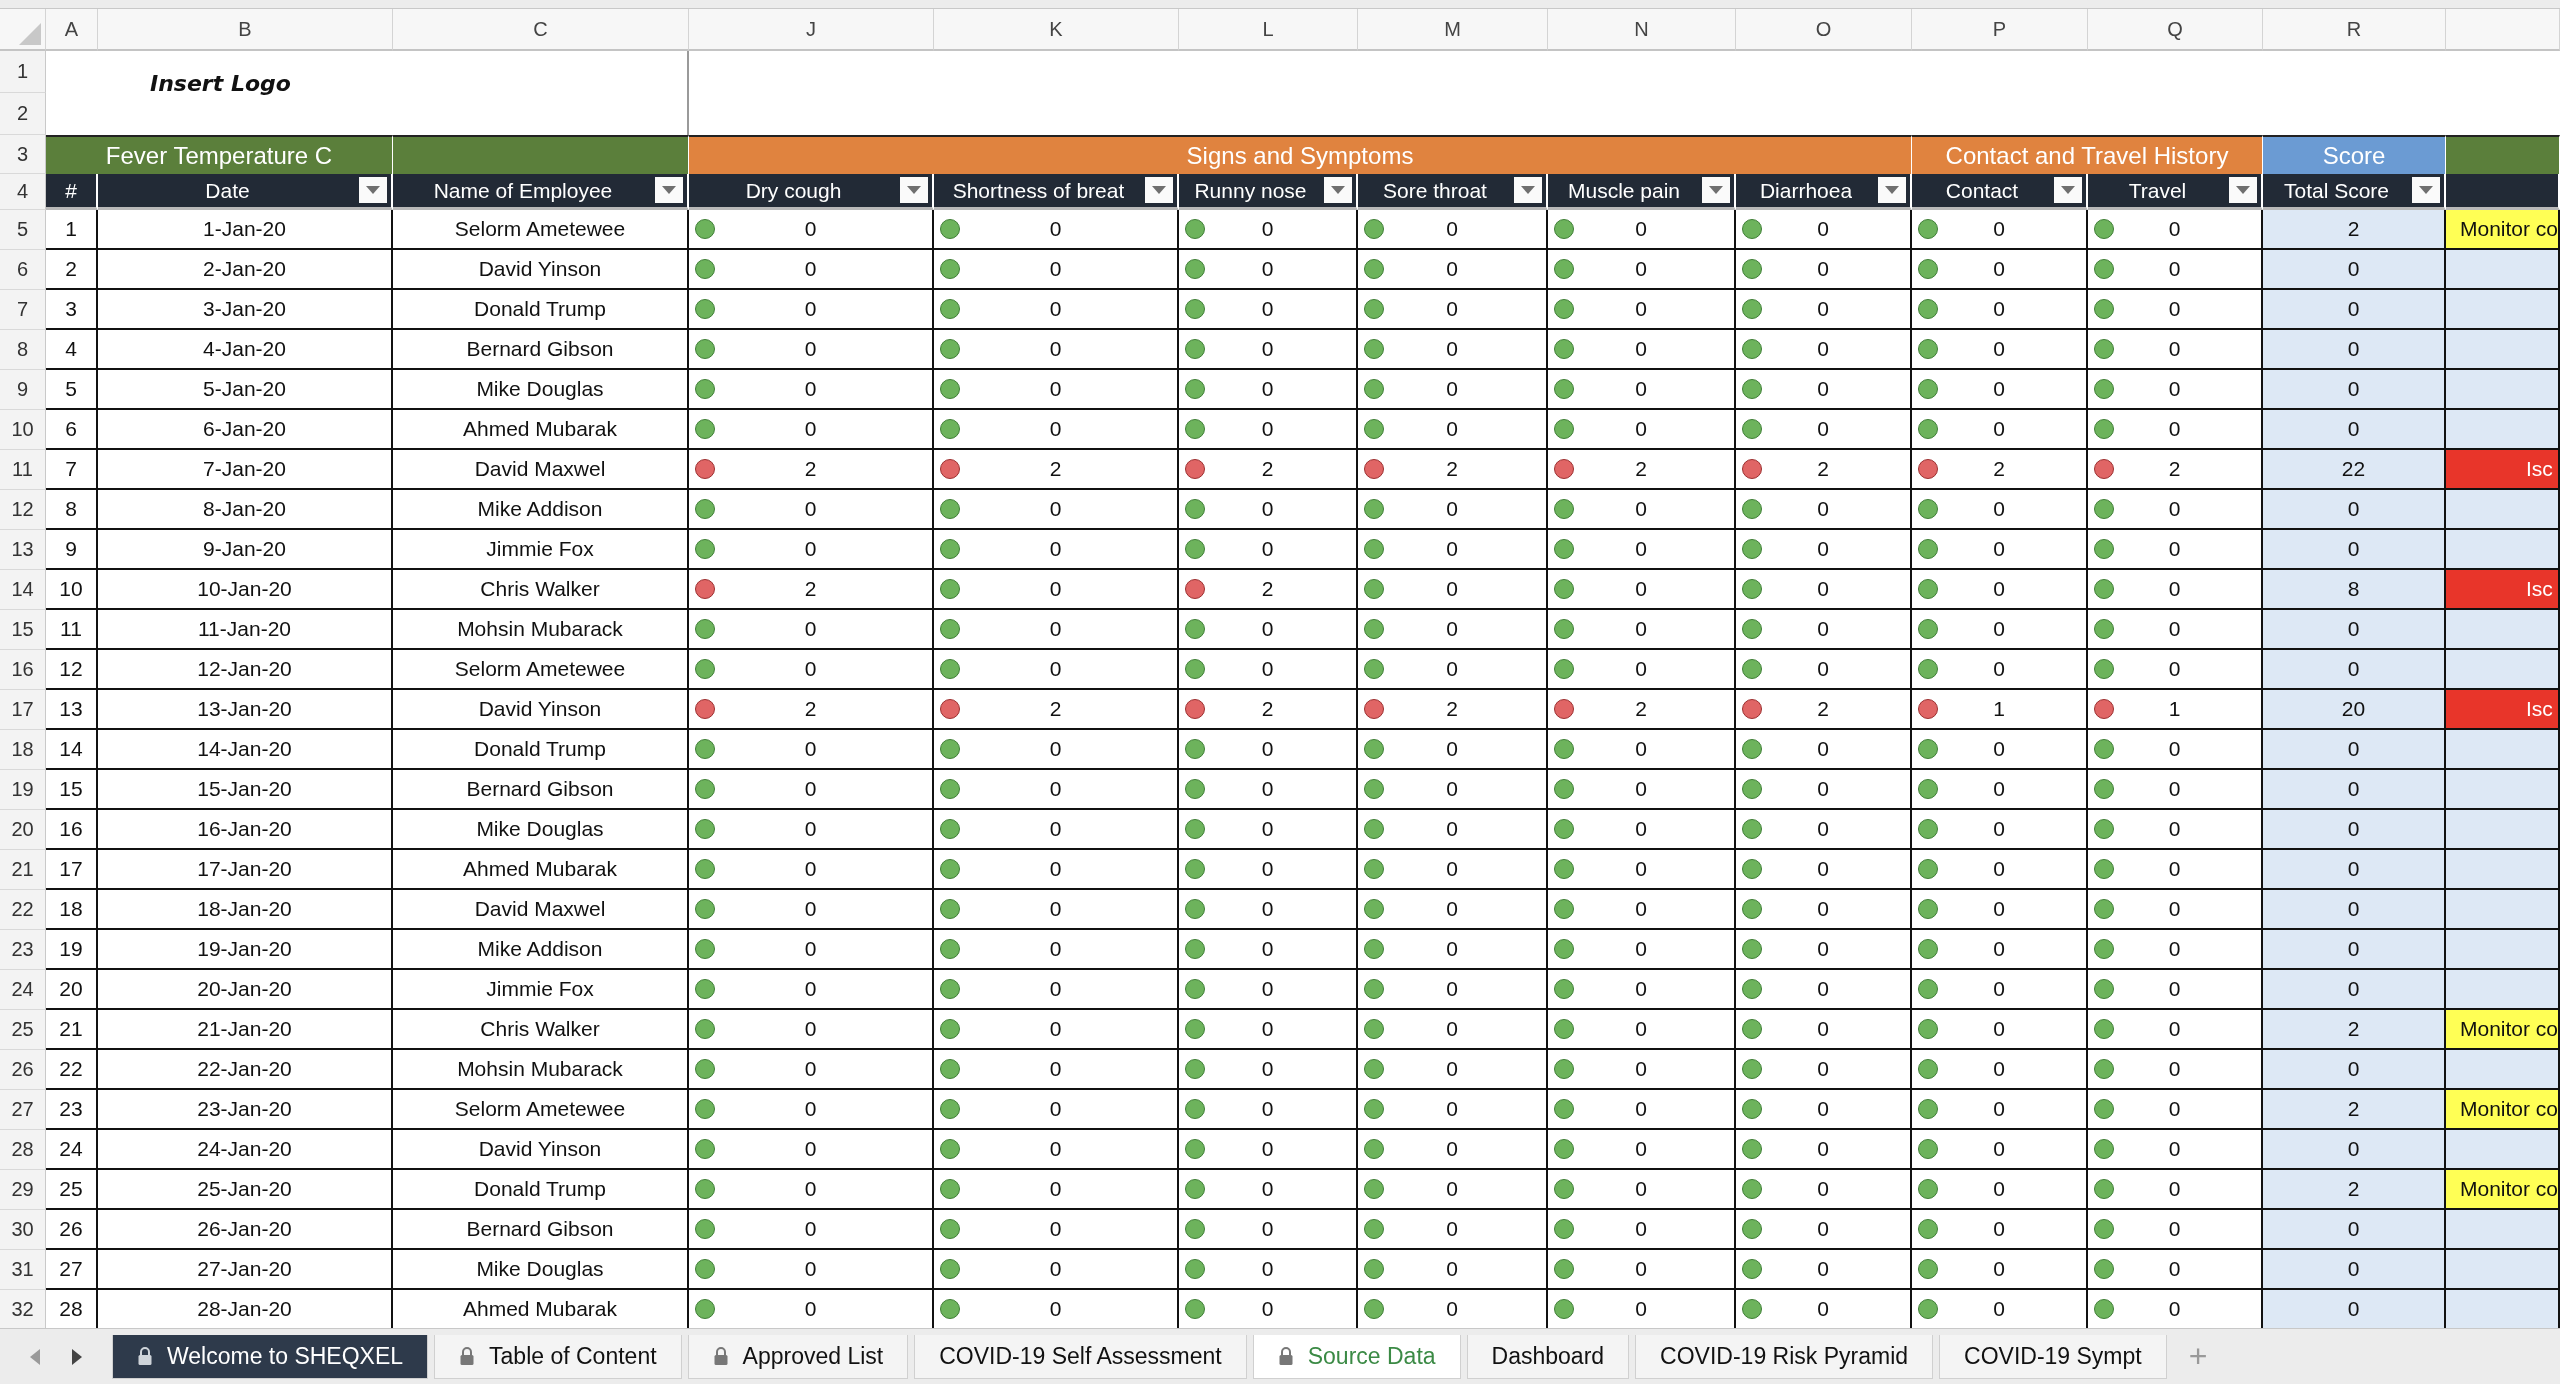  I want to click on row-header: 22, so click(23, 910).